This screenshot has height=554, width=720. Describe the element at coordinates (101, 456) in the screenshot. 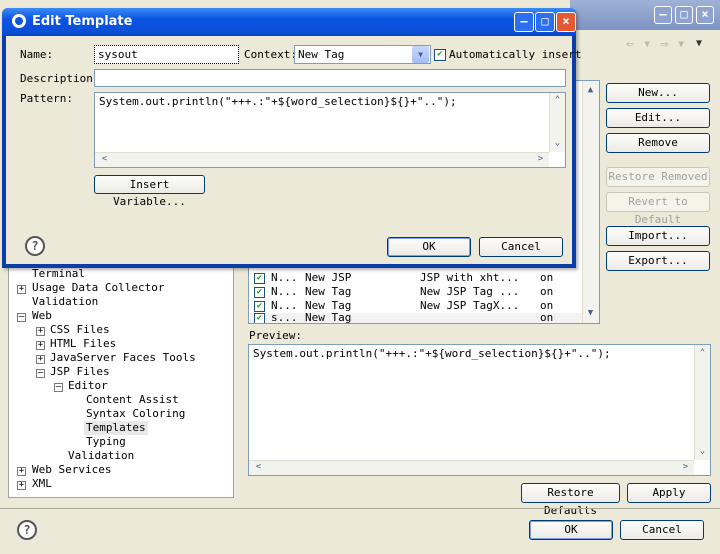

I see `tree-item-validation-jsp: Validation` at that location.